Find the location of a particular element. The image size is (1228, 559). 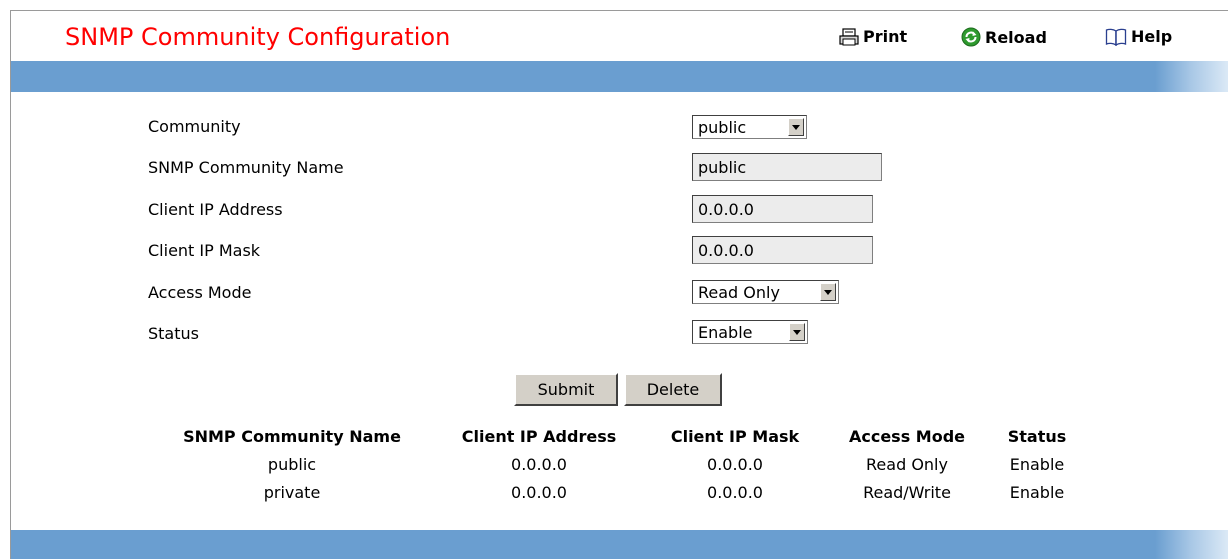

cell-access: Read Only is located at coordinates (907, 464).